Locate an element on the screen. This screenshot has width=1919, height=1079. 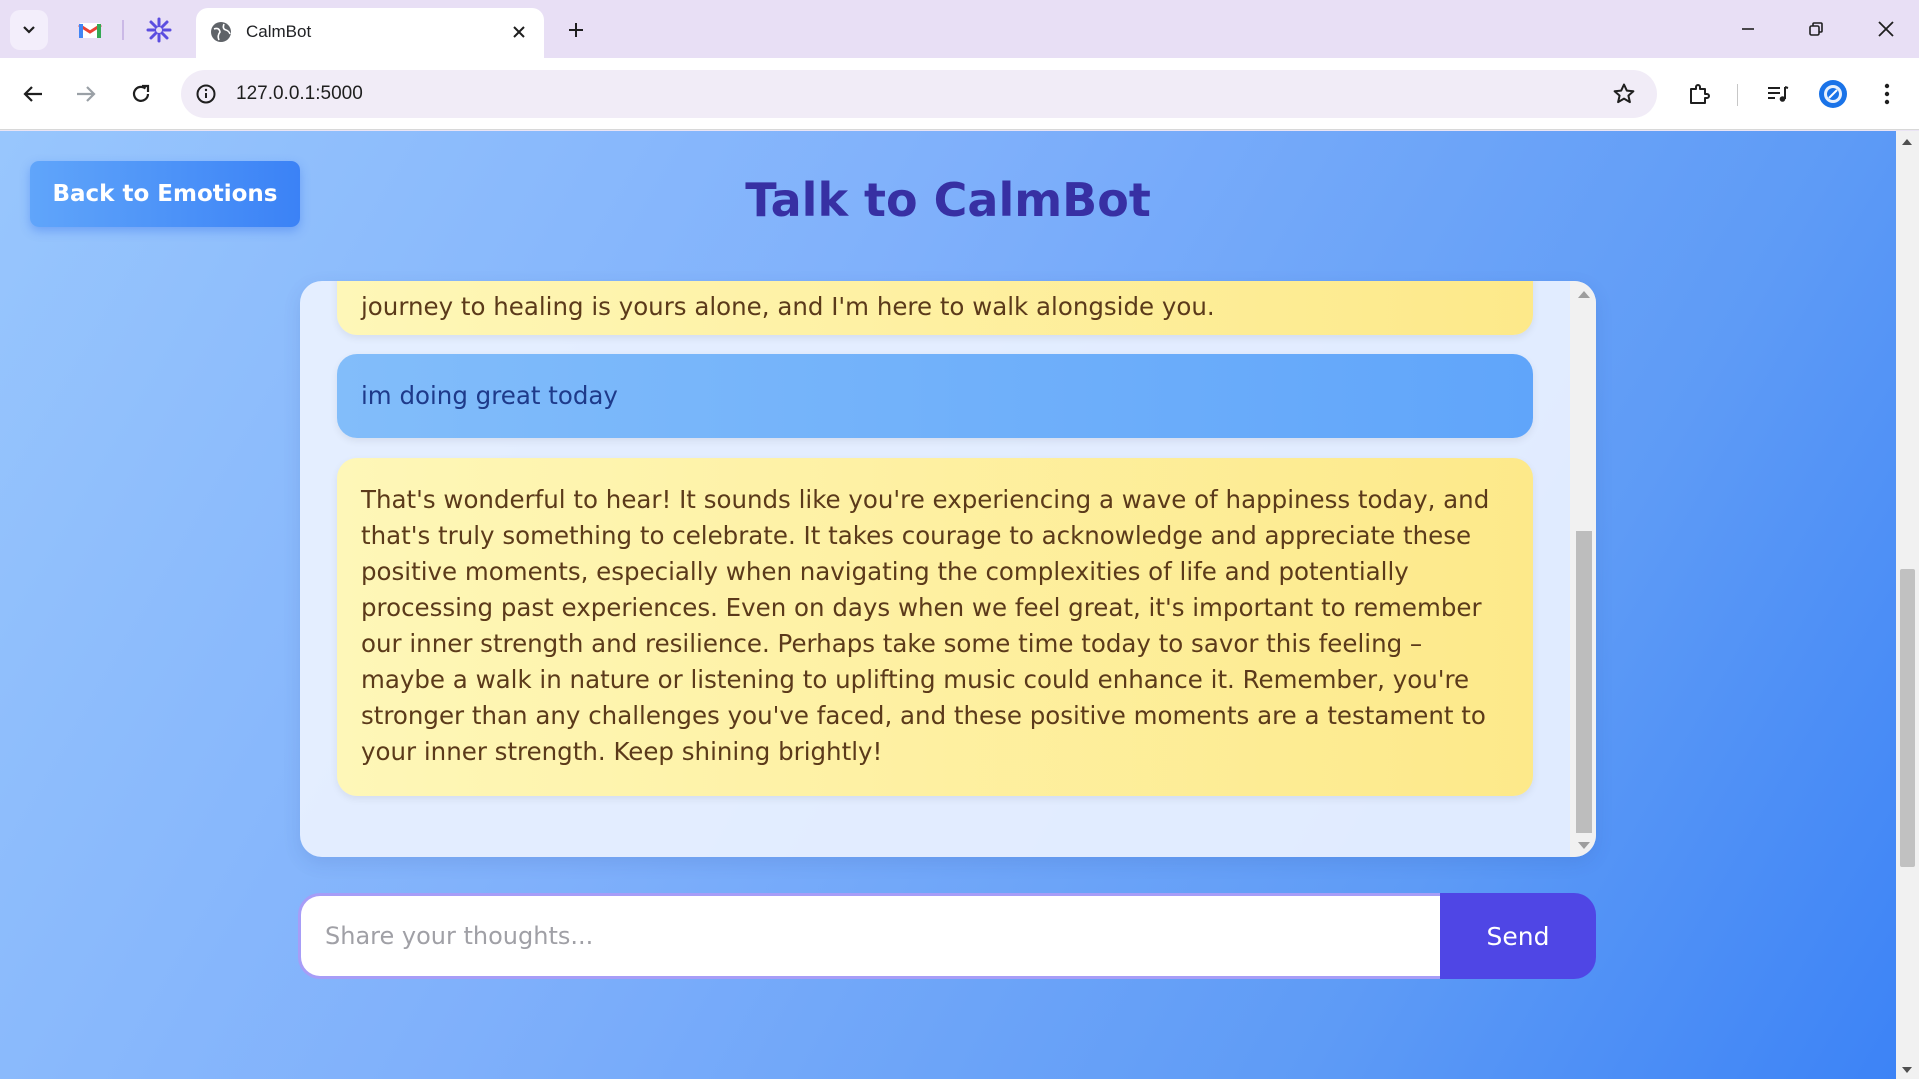
scroll-up-arrow-icon is located at coordinates (1584, 294).